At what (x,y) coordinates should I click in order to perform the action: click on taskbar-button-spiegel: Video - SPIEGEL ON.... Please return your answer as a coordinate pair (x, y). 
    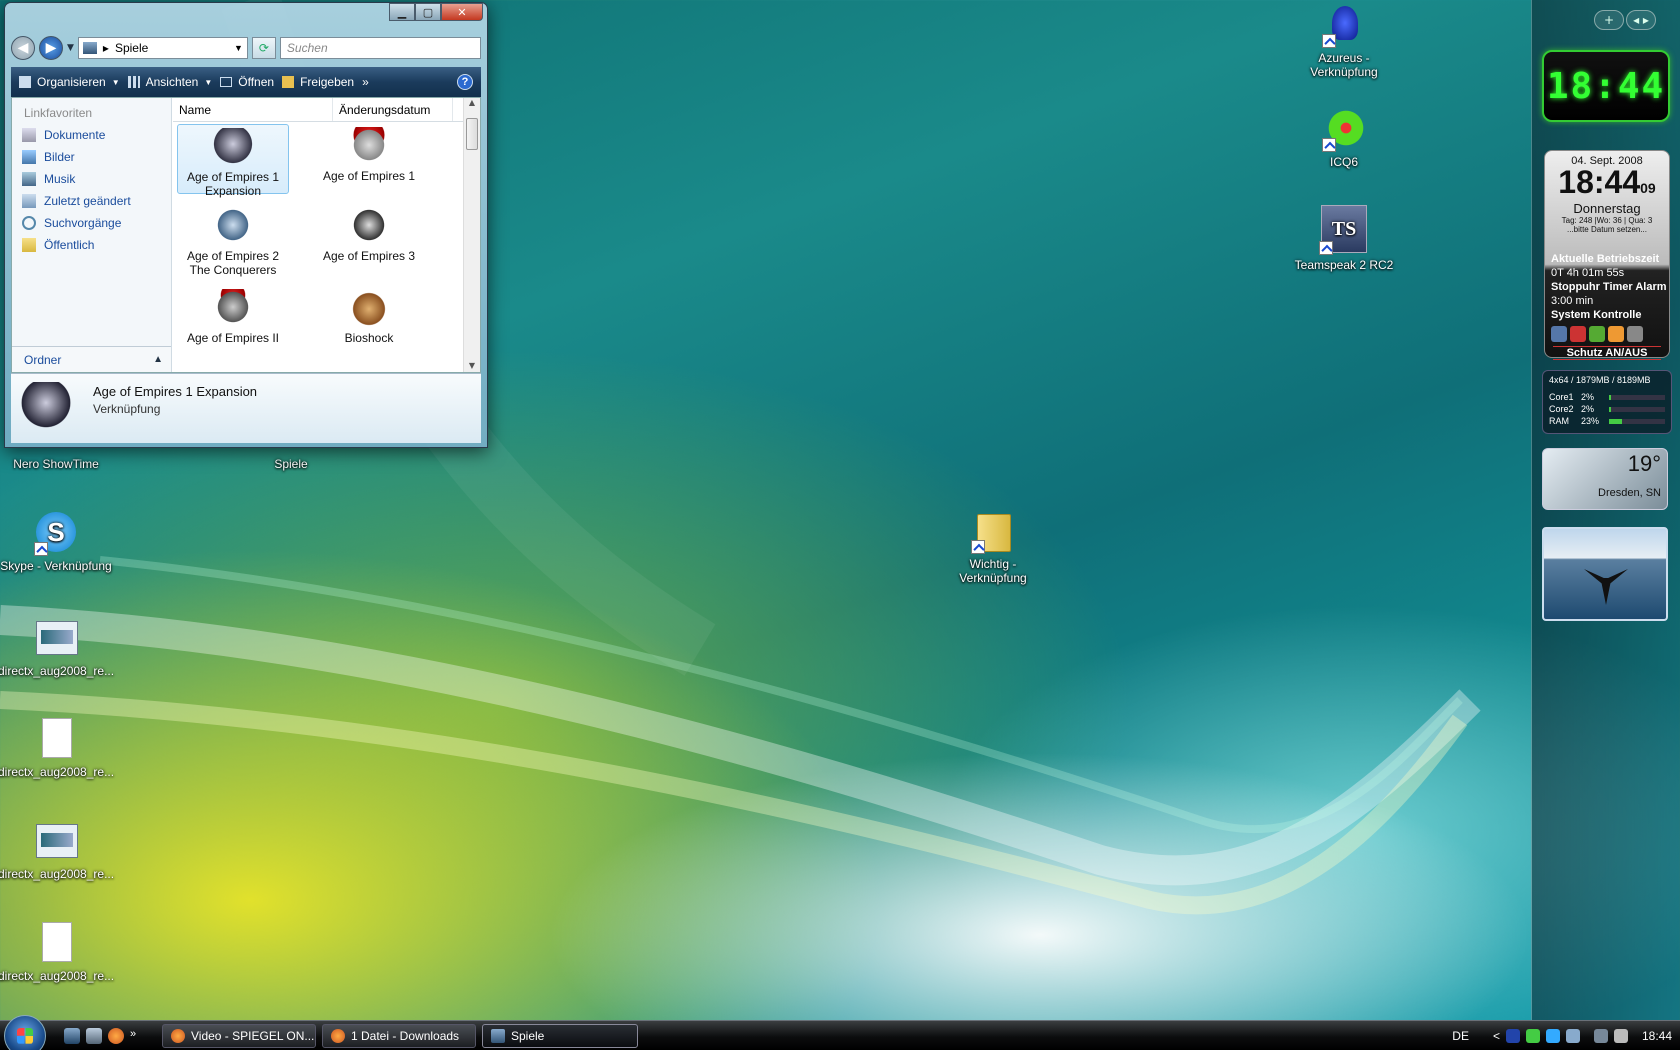
    Looking at the image, I should click on (239, 1036).